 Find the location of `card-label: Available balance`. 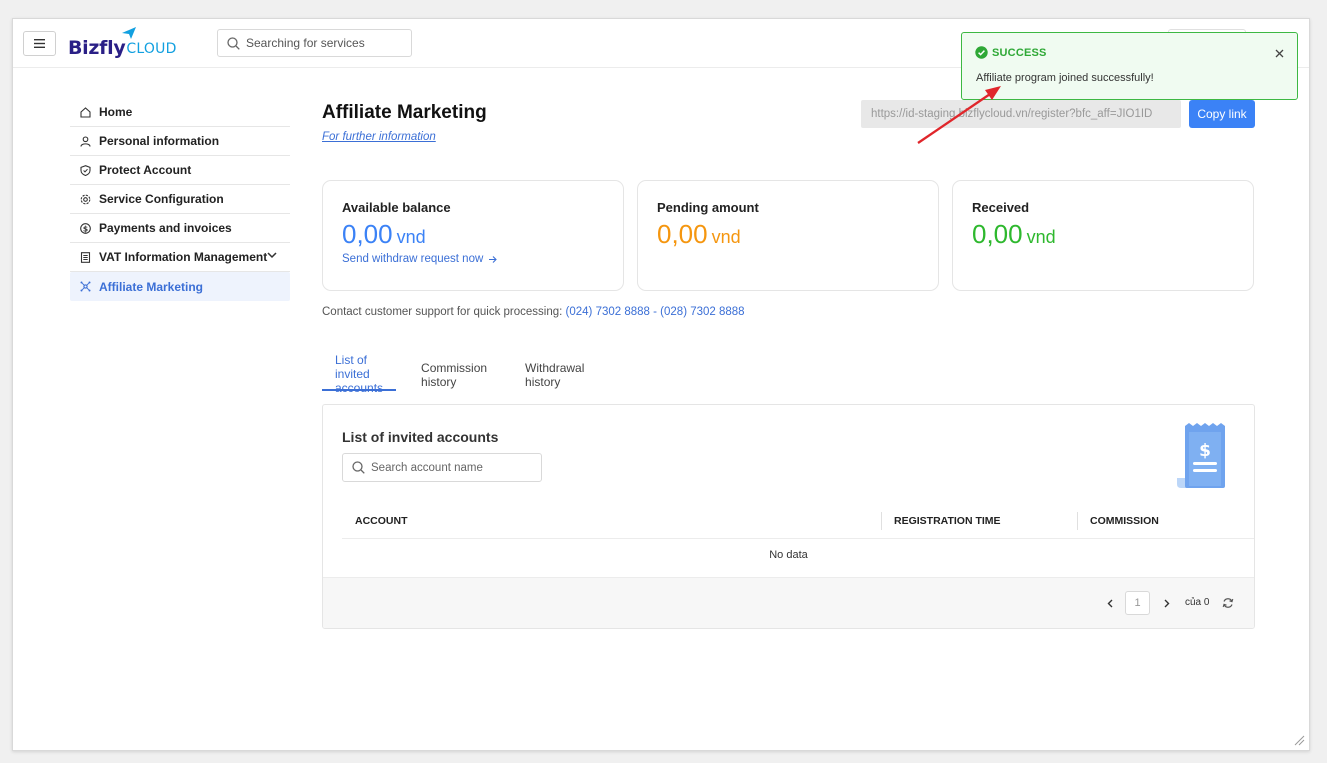

card-label: Available balance is located at coordinates (396, 207).